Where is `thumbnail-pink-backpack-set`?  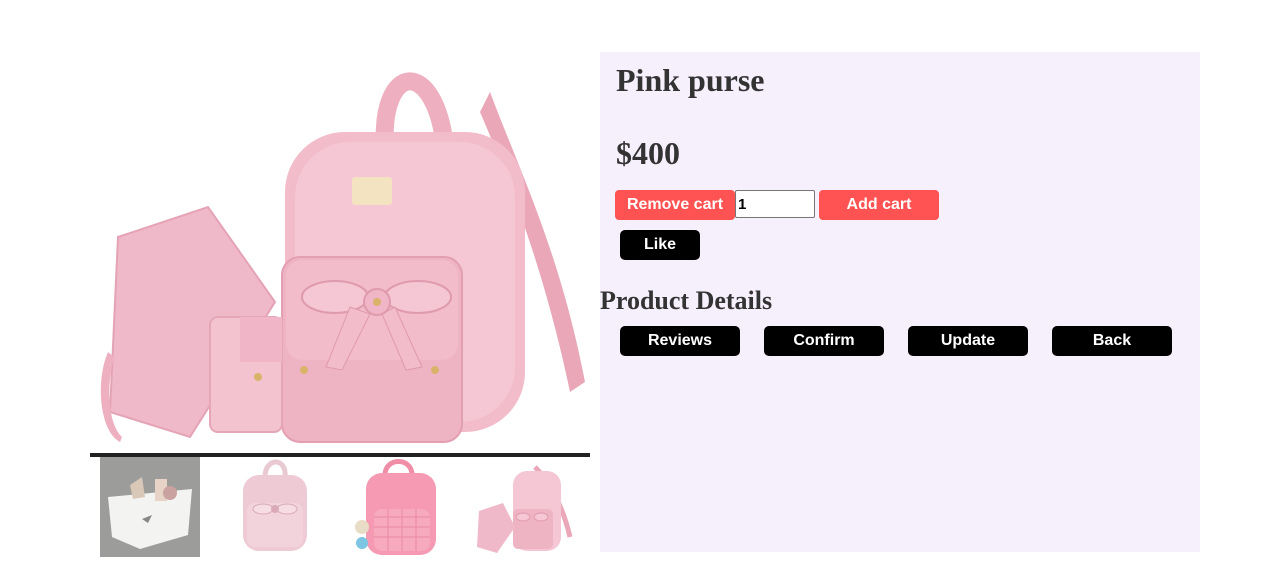
thumbnail-pink-backpack-set is located at coordinates (525, 507).